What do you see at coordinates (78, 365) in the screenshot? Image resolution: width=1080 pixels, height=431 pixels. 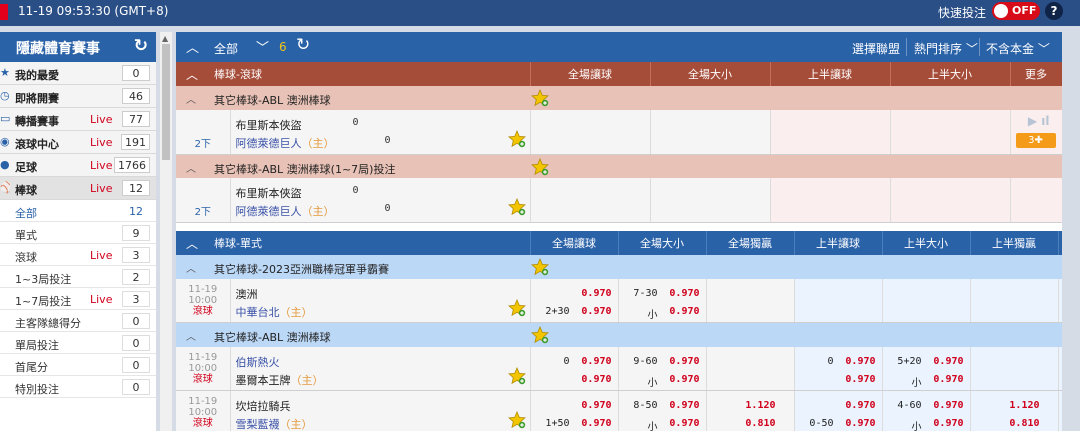 I see `sidebar-subitem: 首尾分 0` at bounding box center [78, 365].